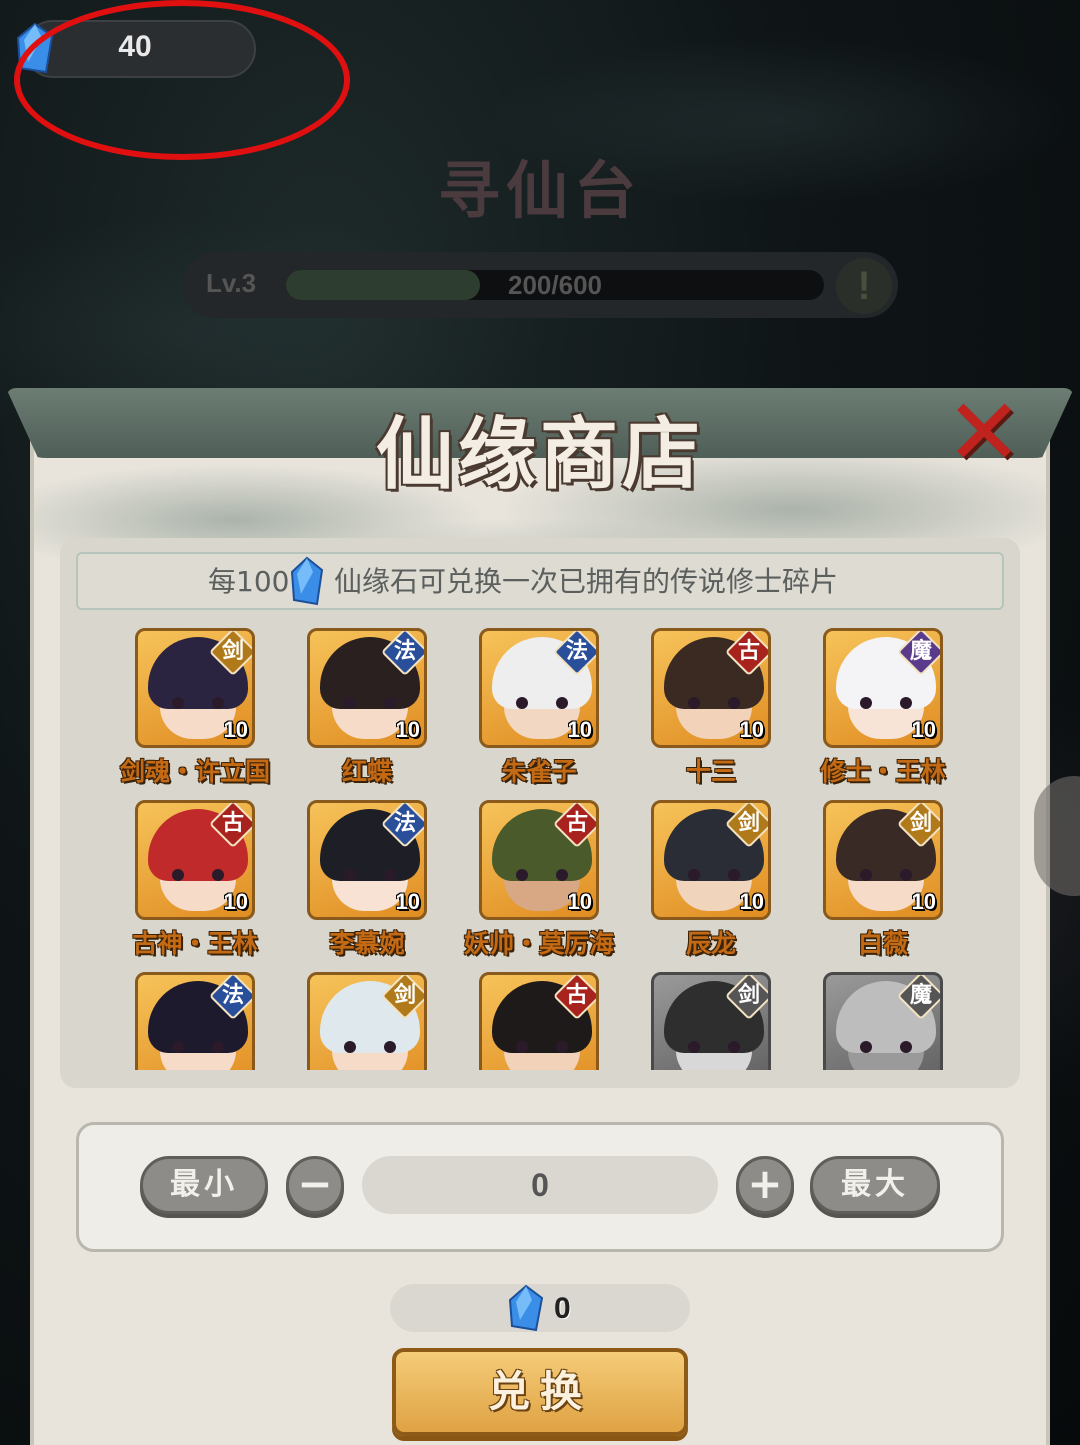 The image size is (1080, 1445). Describe the element at coordinates (539, 771) in the screenshot. I see `hero-name: 朱雀子` at that location.